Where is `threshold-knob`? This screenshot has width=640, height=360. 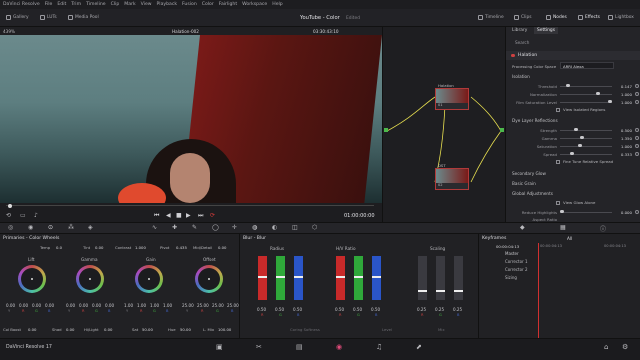 threshold-knob is located at coordinates (568, 85).